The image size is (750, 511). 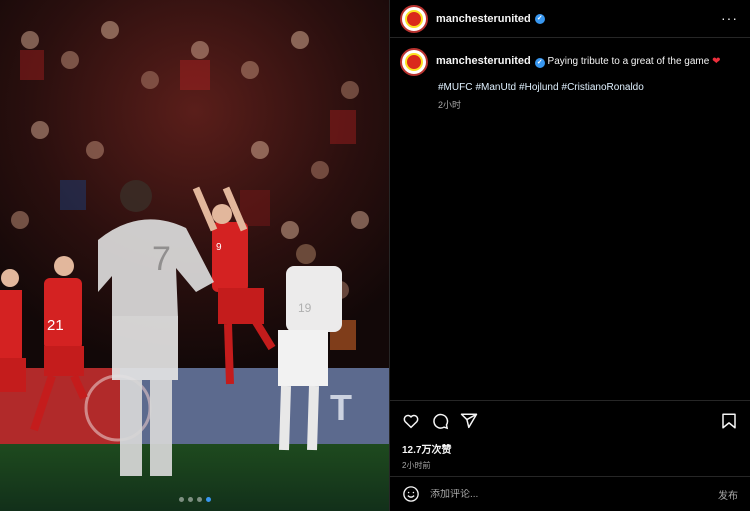 I want to click on svg-text: 7, so click(x=161, y=259).